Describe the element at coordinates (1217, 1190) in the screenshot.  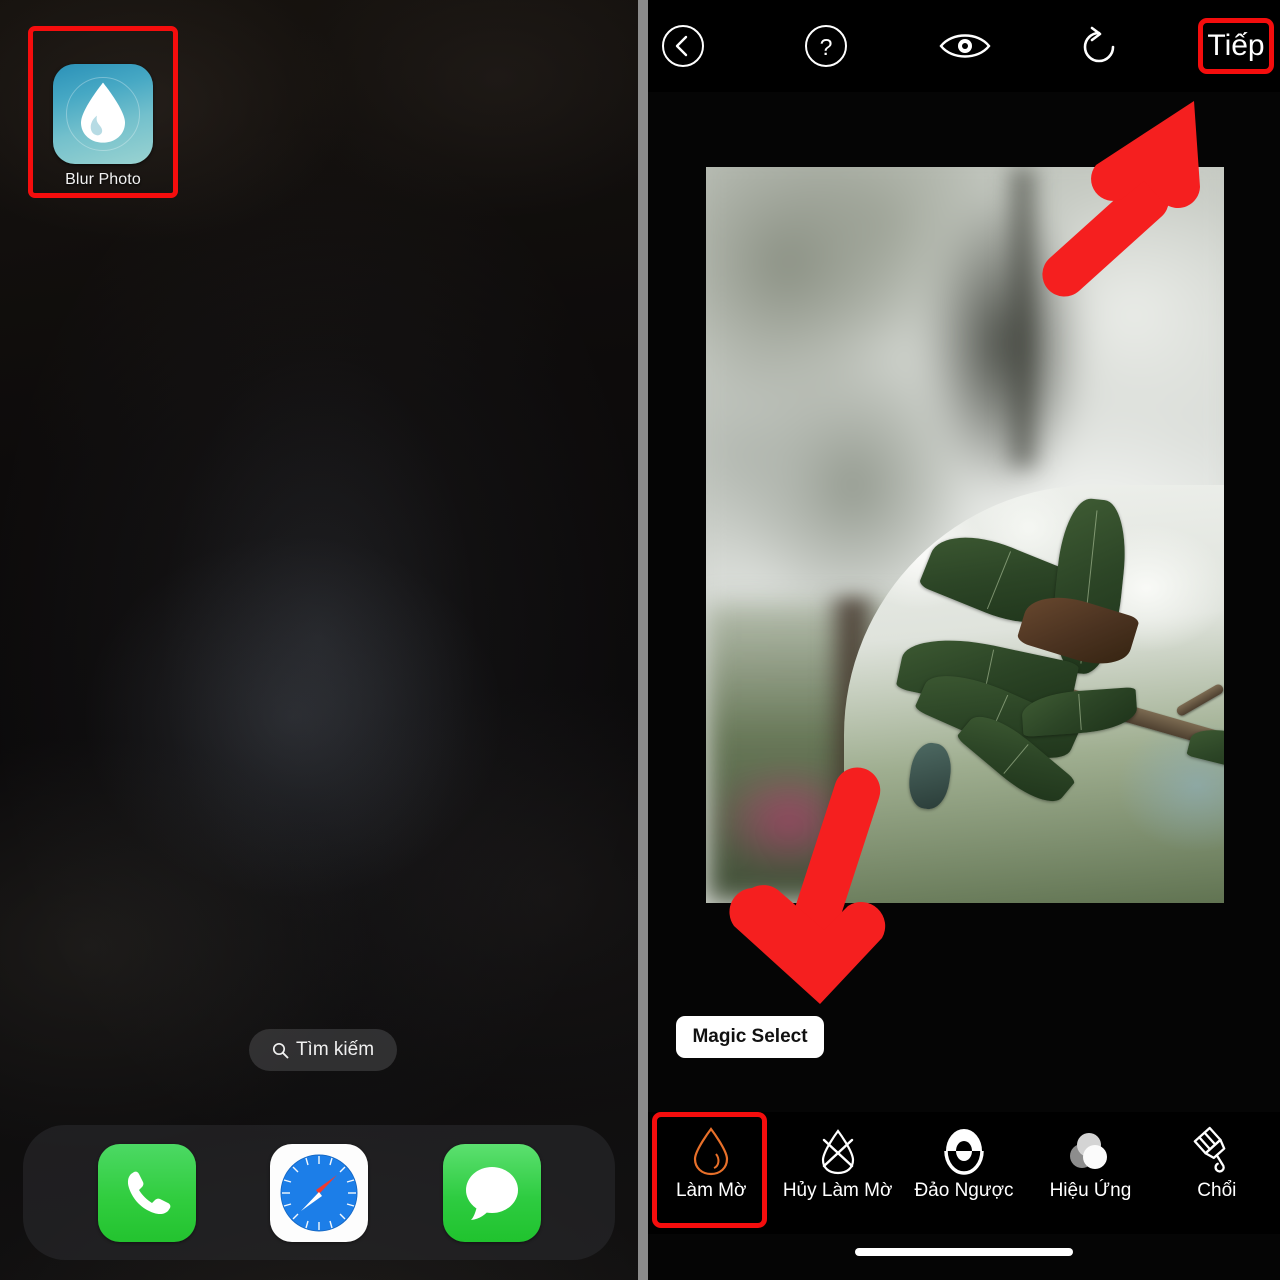
I see `tool-brush-label: Chổi` at that location.